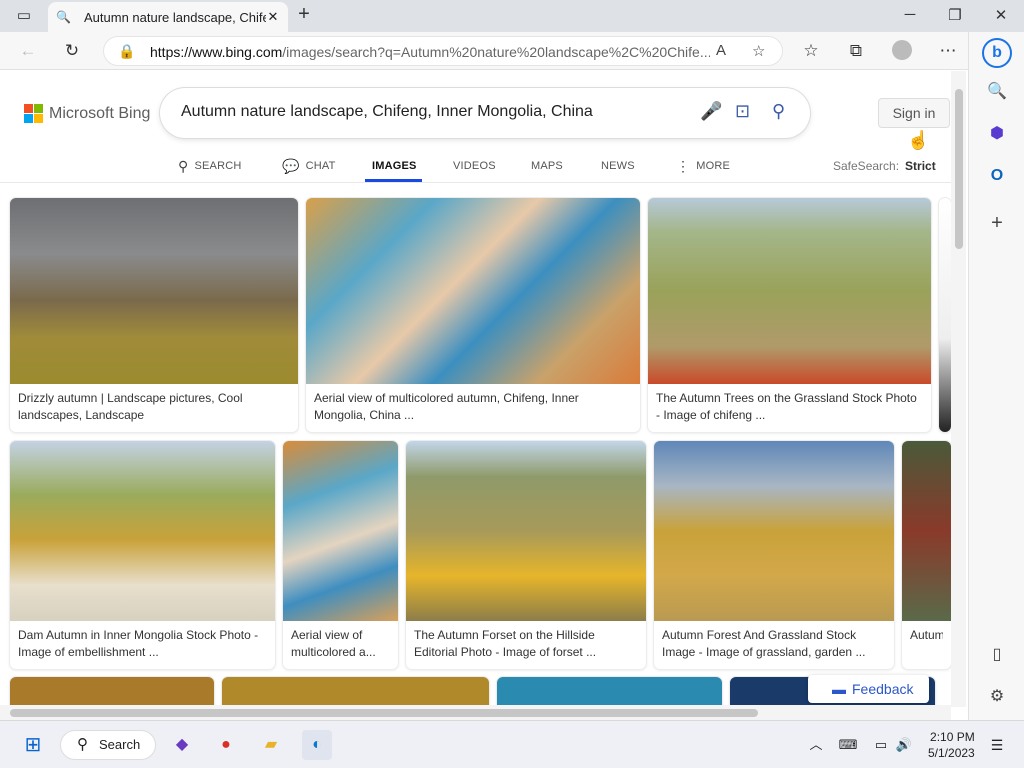 This screenshot has height=768, width=1024. Describe the element at coordinates (182, 745) in the screenshot. I see `visual-studio-icon: ◆` at that location.